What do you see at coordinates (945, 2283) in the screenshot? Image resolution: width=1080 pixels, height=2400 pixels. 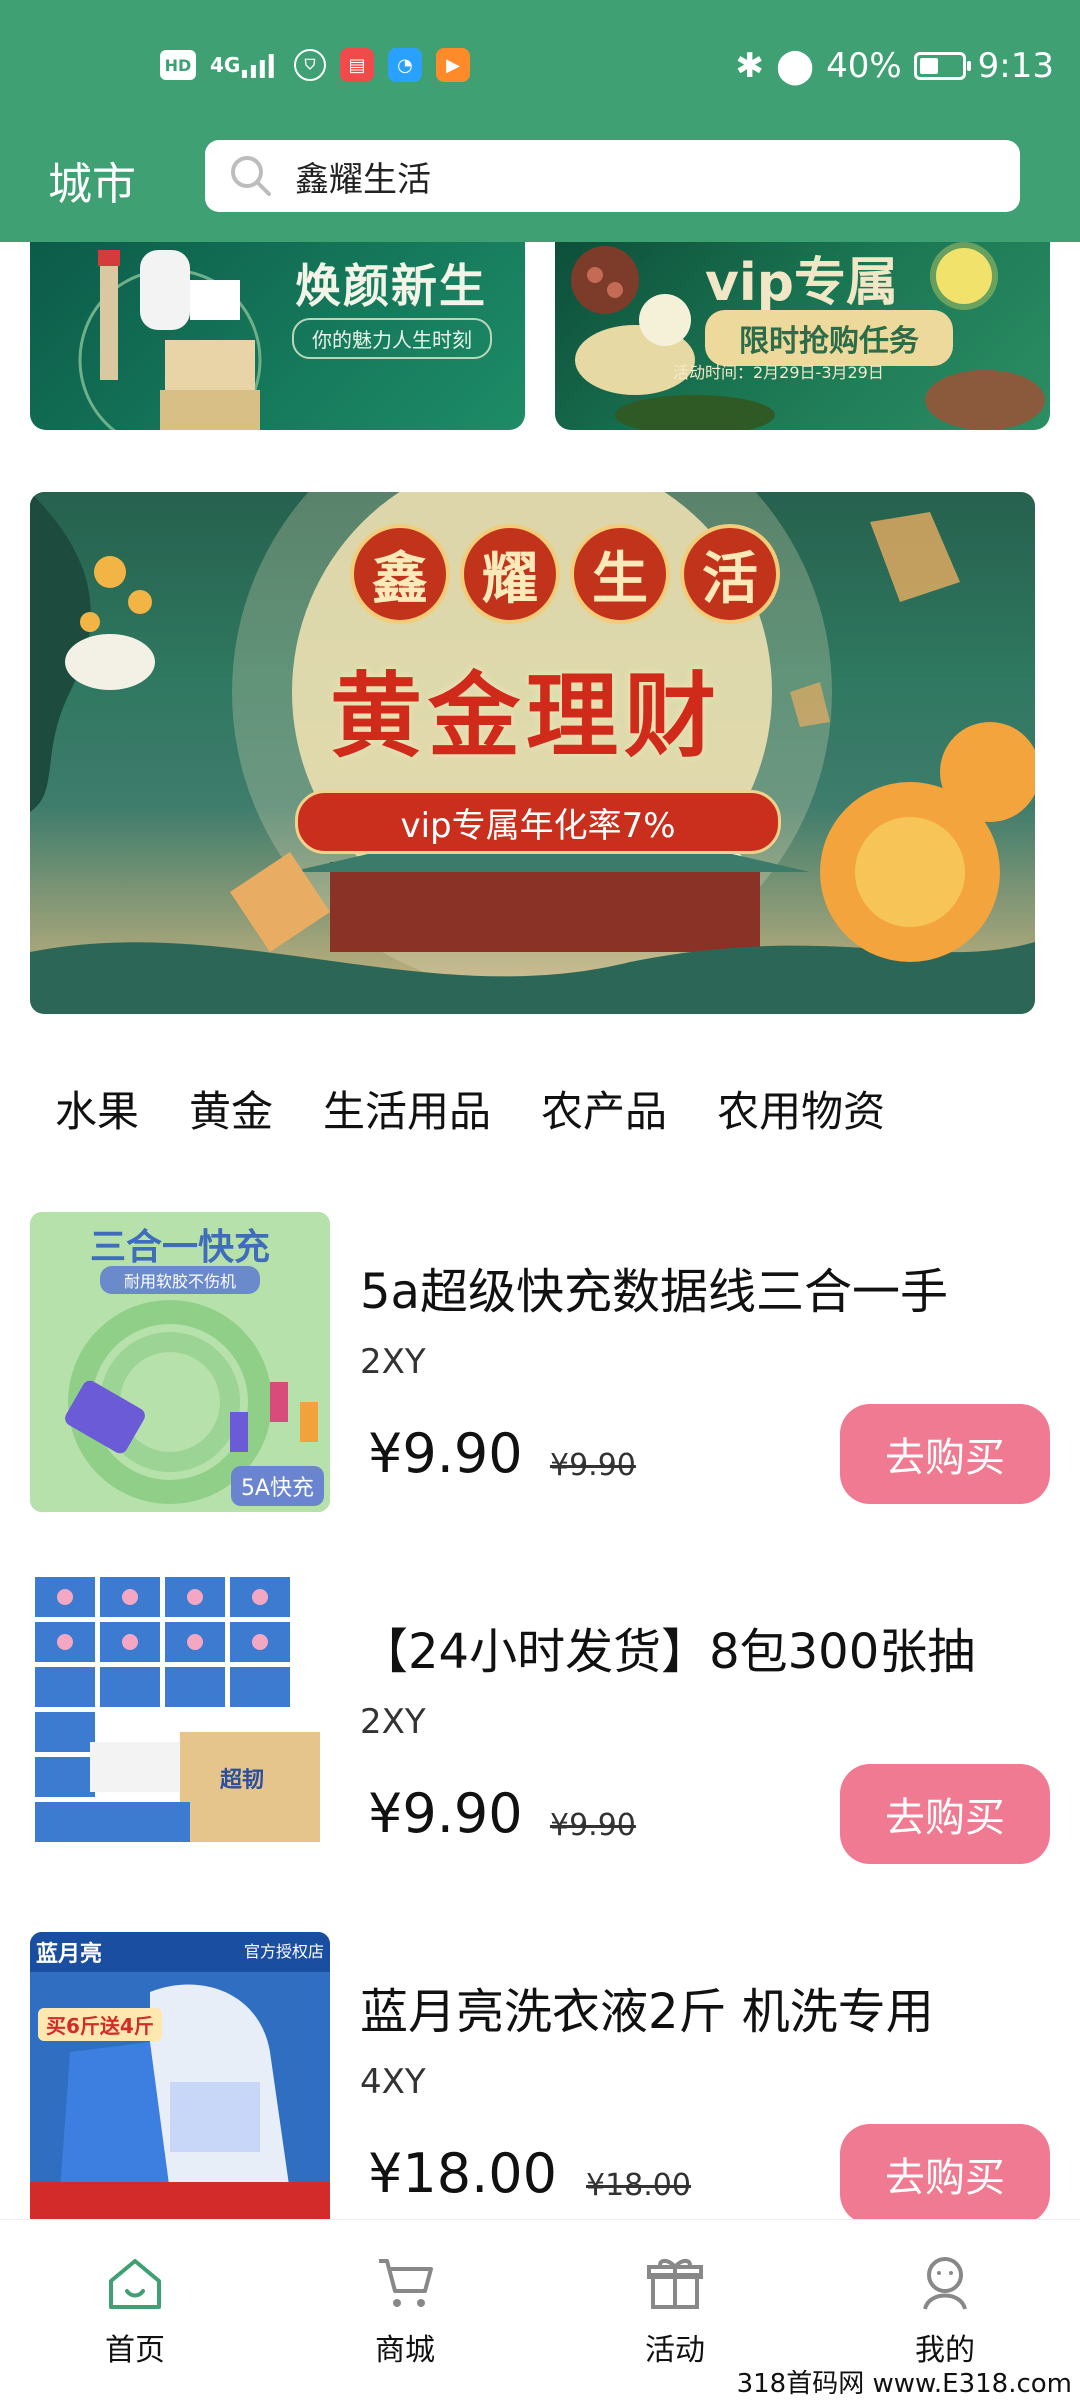 I see `profile-icon` at bounding box center [945, 2283].